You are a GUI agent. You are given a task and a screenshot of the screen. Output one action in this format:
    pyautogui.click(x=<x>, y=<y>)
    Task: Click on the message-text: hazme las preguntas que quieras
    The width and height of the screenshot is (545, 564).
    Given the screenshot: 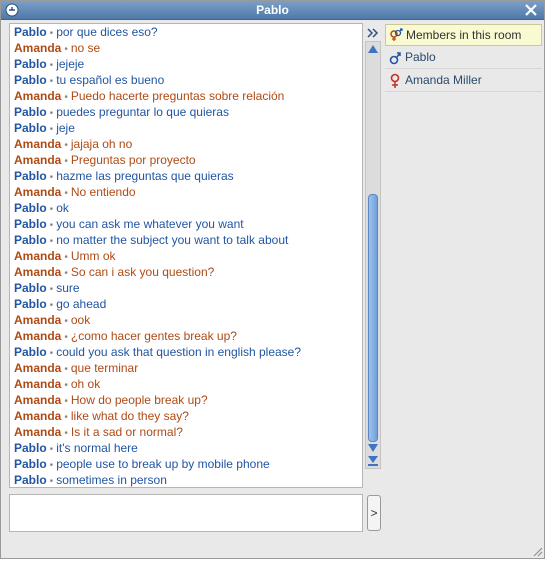 What is the action you would take?
    pyautogui.click(x=145, y=176)
    